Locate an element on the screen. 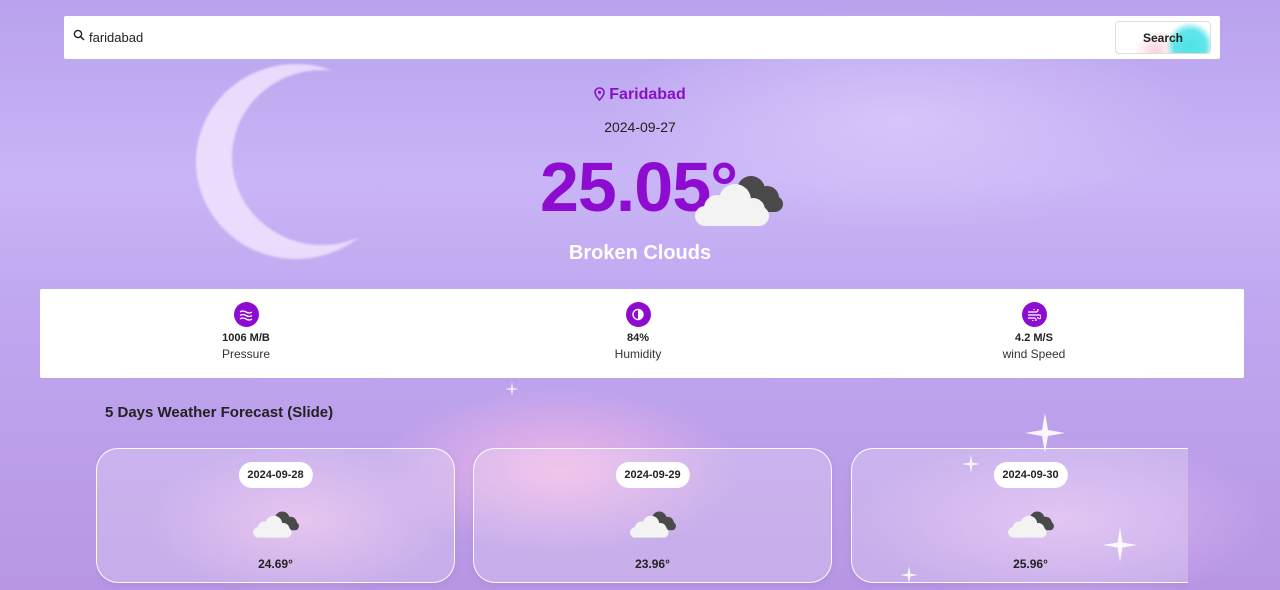  search-icon is located at coordinates (79, 35).